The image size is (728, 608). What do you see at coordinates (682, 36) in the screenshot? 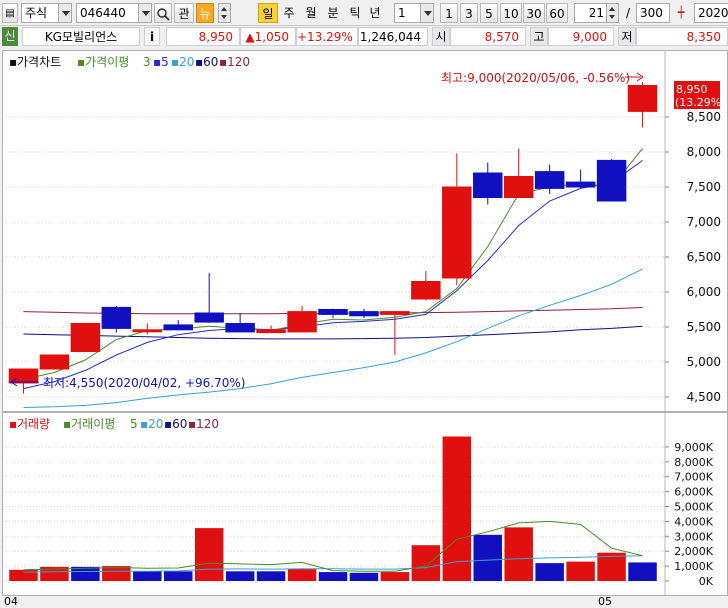
I see `low-price: 8,350` at bounding box center [682, 36].